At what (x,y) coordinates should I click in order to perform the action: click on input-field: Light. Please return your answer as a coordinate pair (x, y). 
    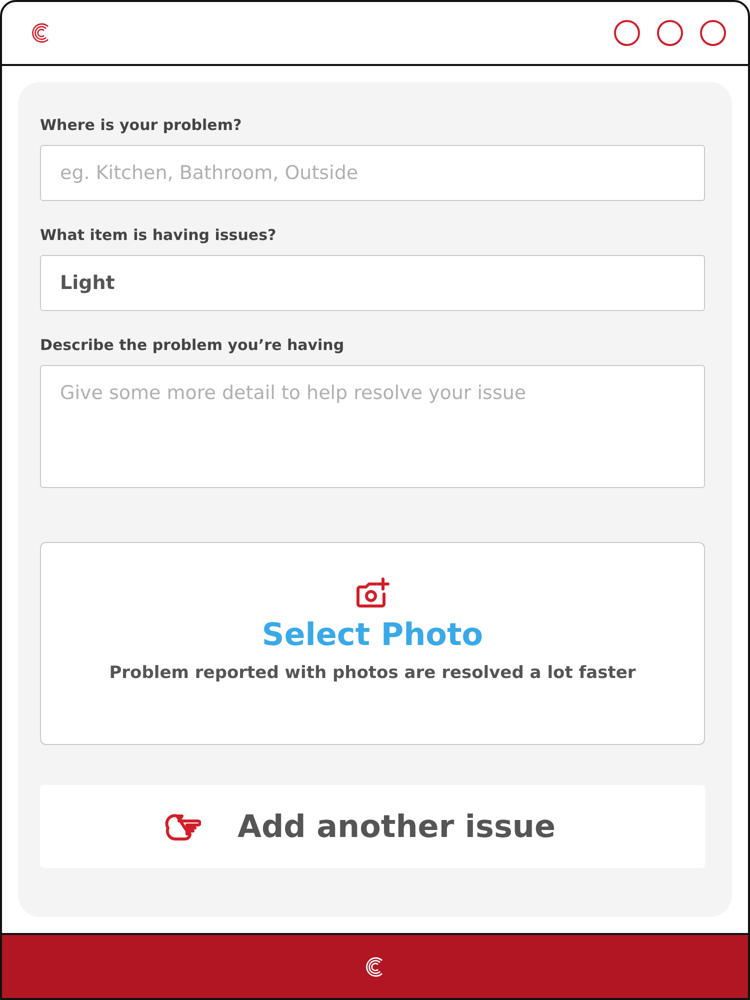
    Looking at the image, I should click on (372, 283).